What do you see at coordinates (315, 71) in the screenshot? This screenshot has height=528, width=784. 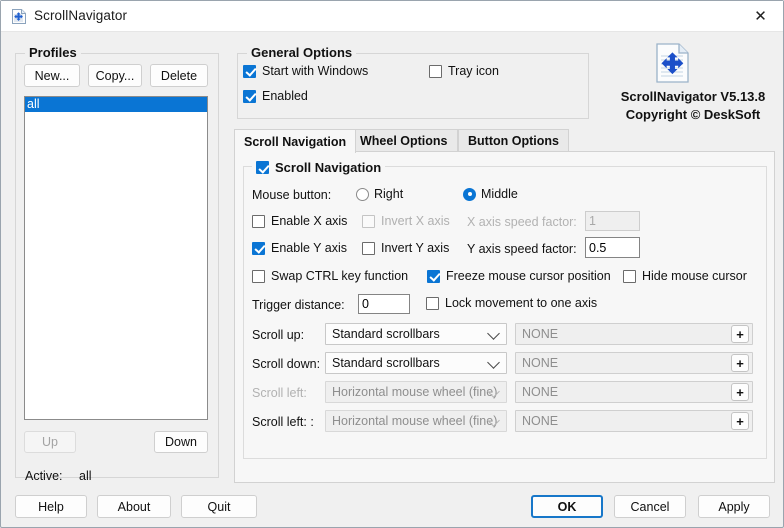 I see `start-with-windows-label: Start with Windows` at bounding box center [315, 71].